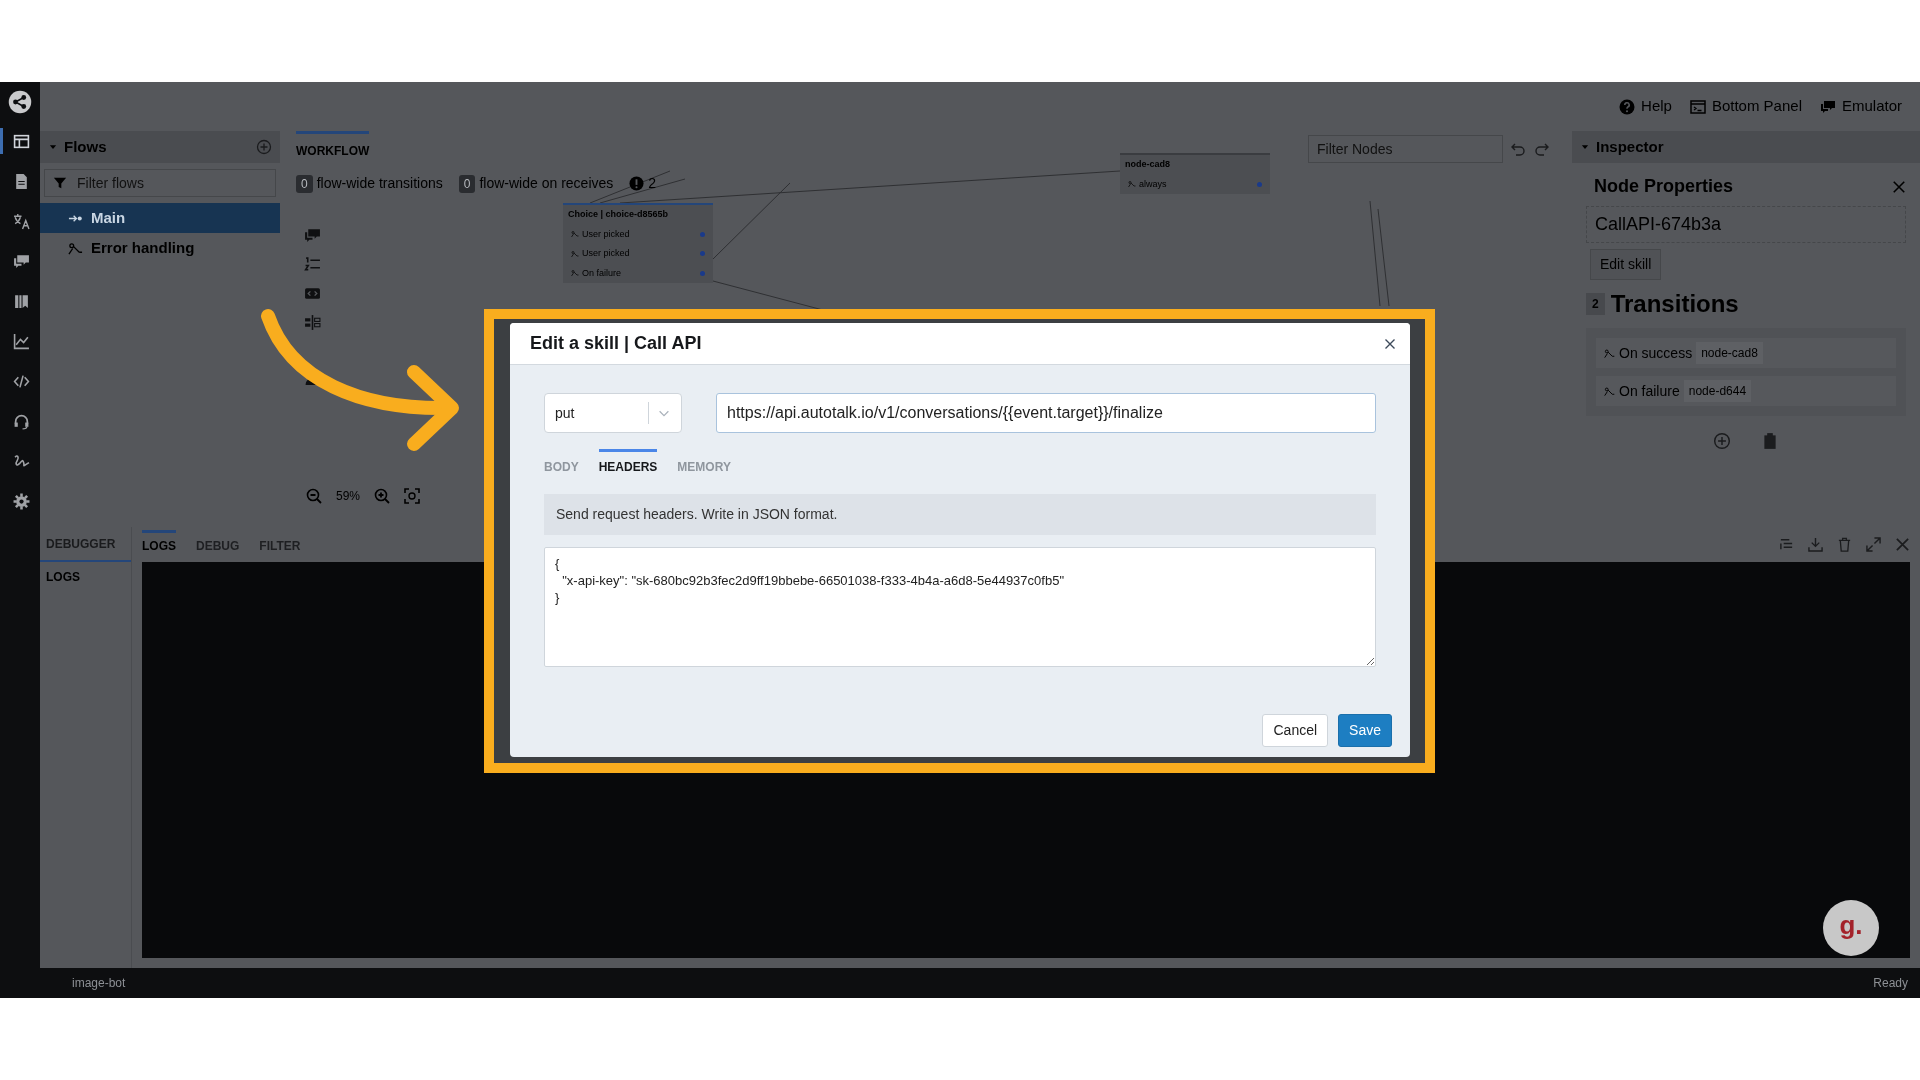 This screenshot has width=1920, height=1080. What do you see at coordinates (99, 983) in the screenshot?
I see `bot-name: image-bot` at bounding box center [99, 983].